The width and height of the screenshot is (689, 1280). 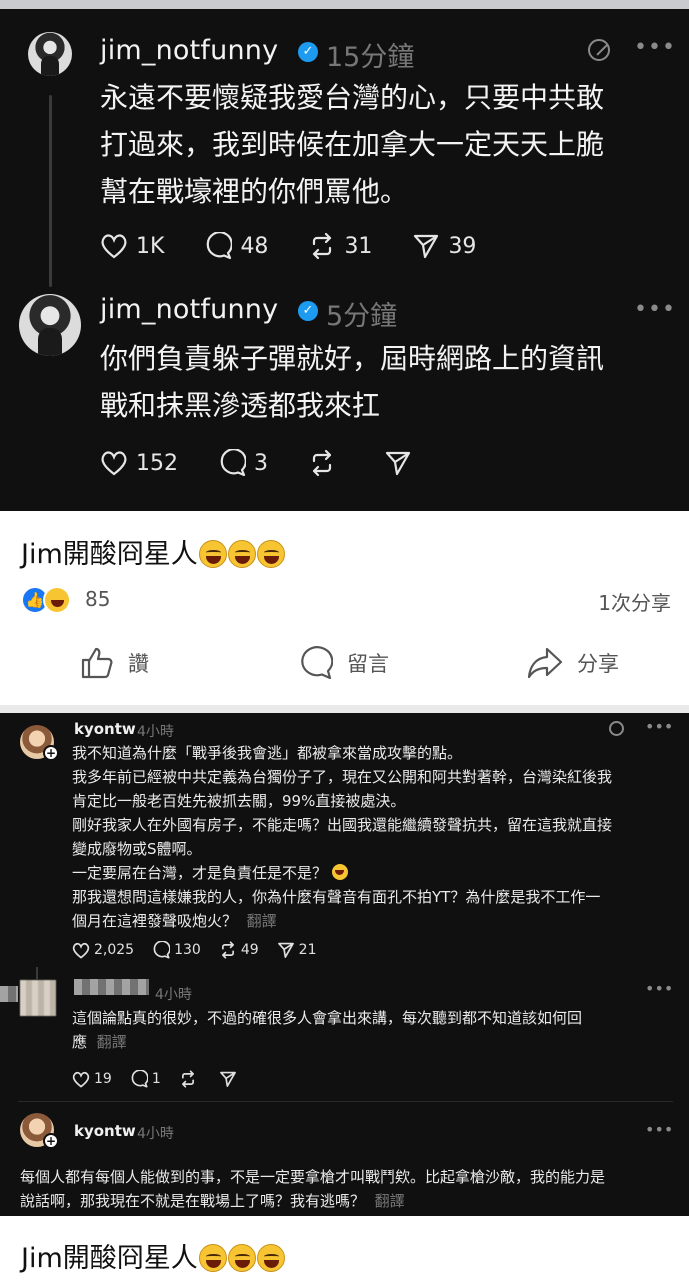 What do you see at coordinates (114, 950) in the screenshot?
I see `like-count: 2,025` at bounding box center [114, 950].